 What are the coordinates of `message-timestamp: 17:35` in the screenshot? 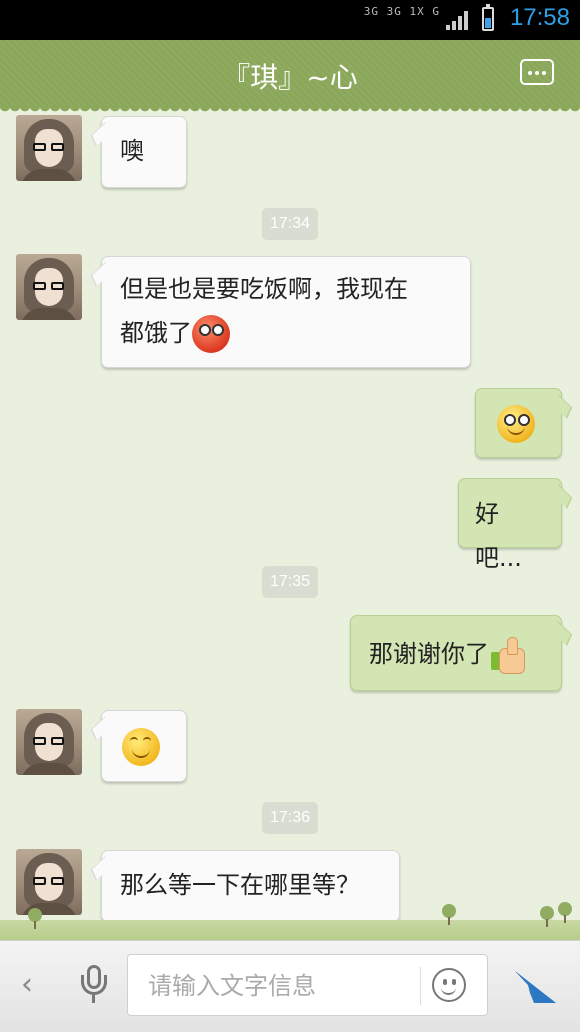 It's located at (290, 582).